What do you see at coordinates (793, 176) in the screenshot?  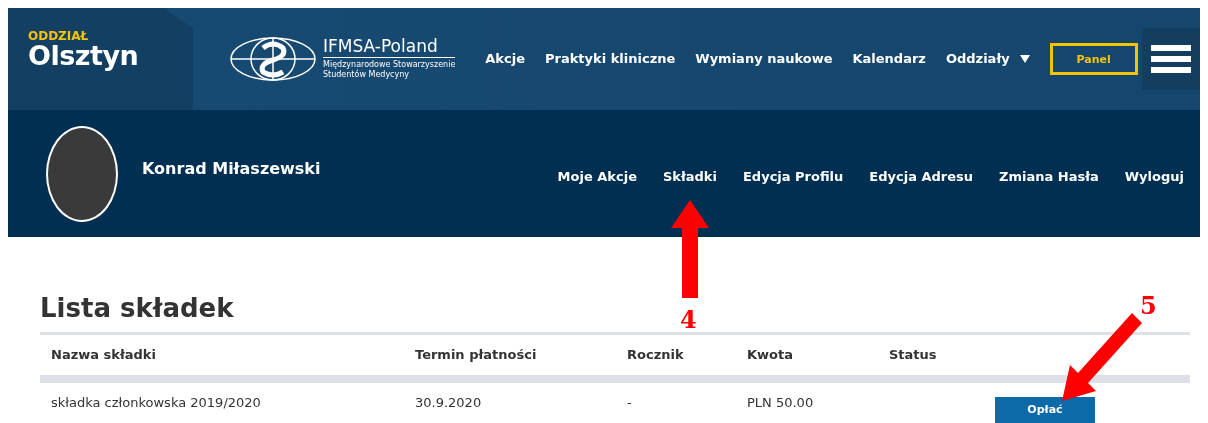 I see `profile-menu-link: Edycja Profilu` at bounding box center [793, 176].